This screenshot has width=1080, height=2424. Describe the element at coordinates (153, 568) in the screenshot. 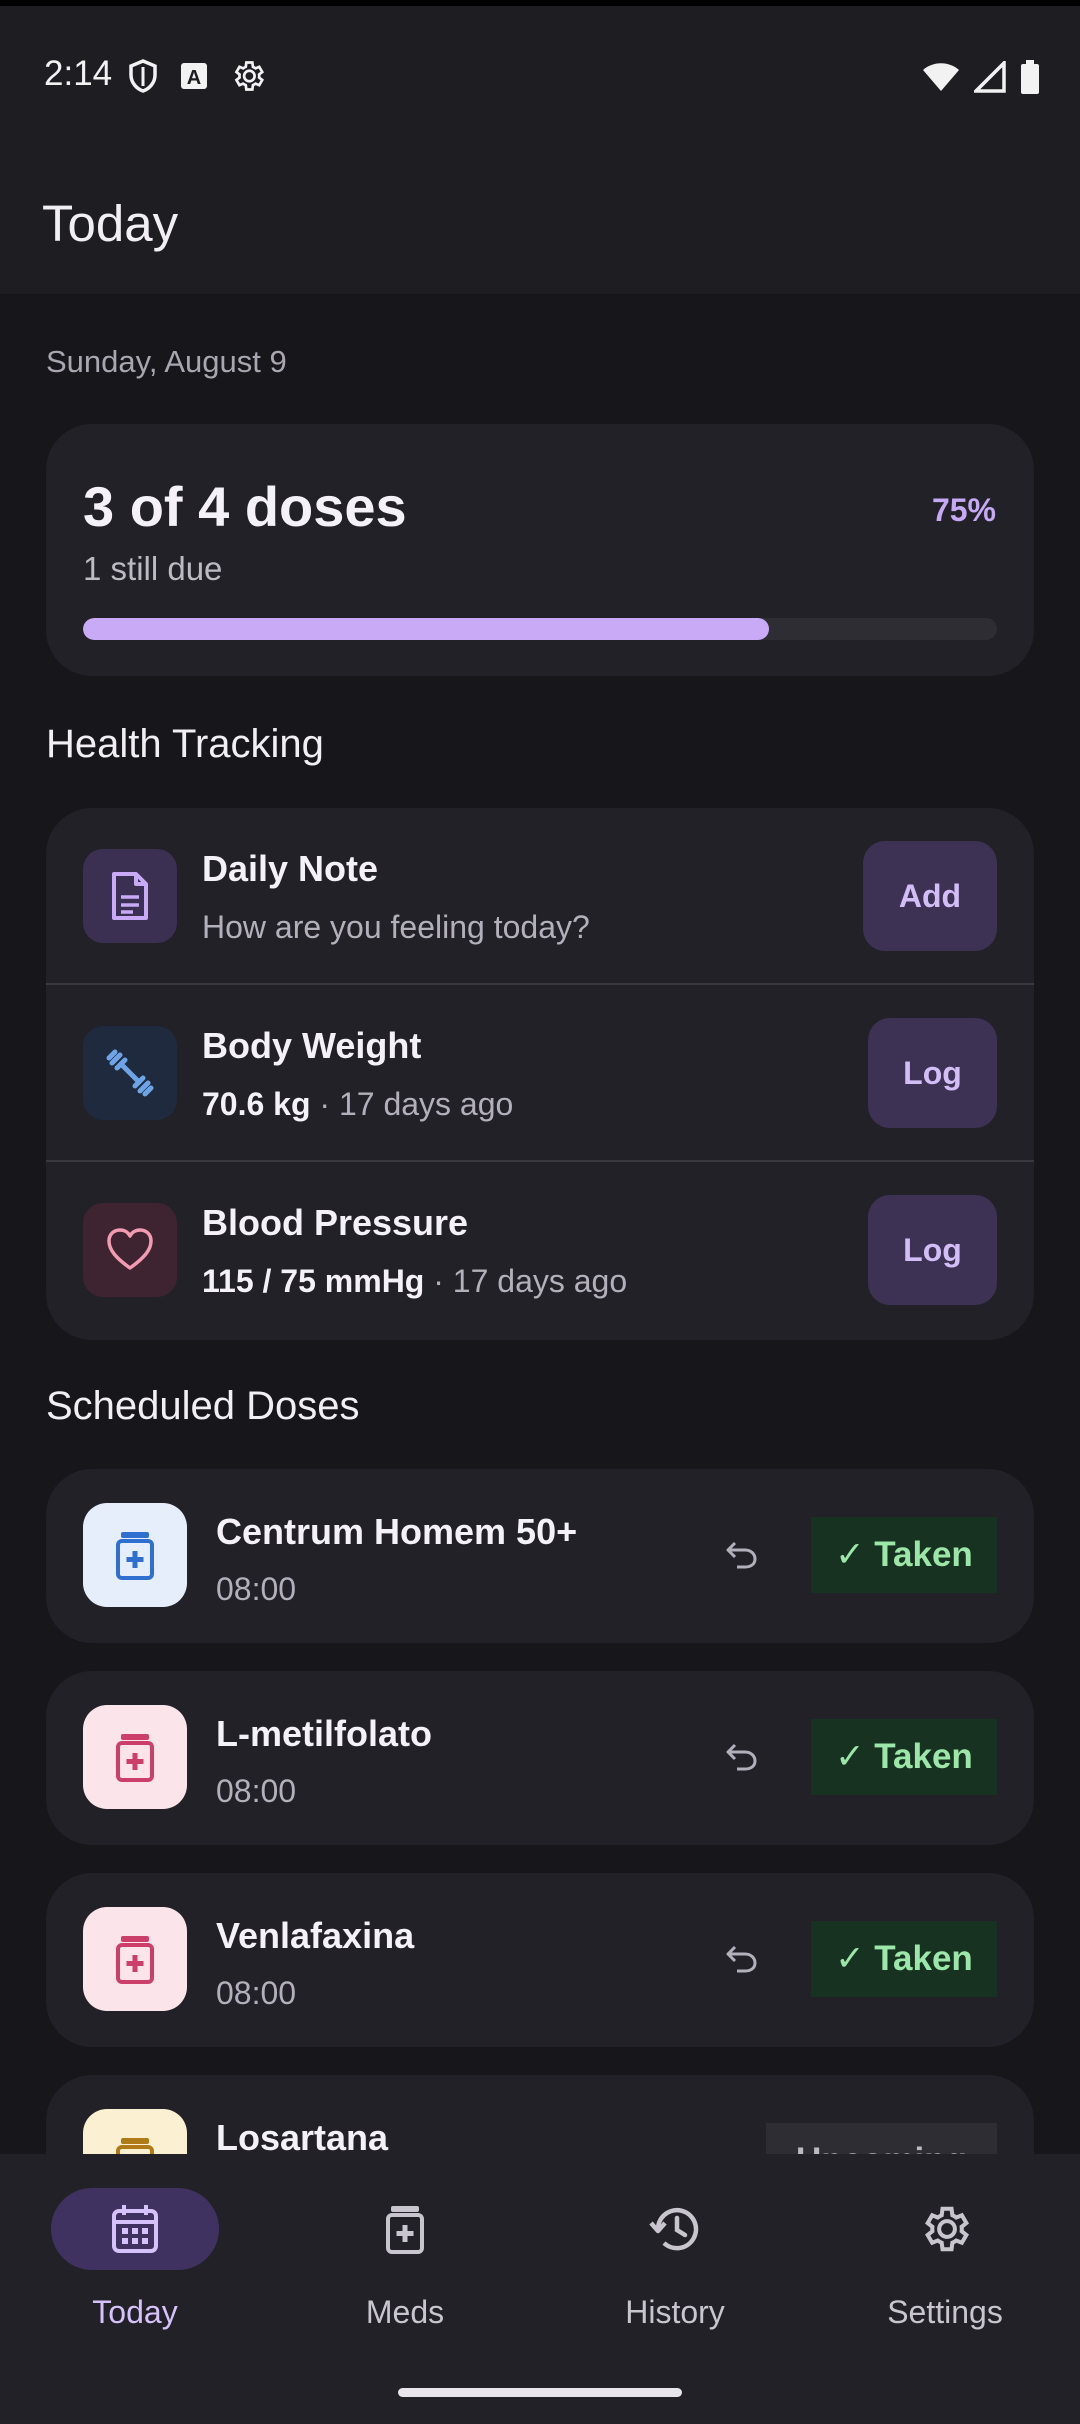

I see `summary-subtitle: 1 still due` at that location.